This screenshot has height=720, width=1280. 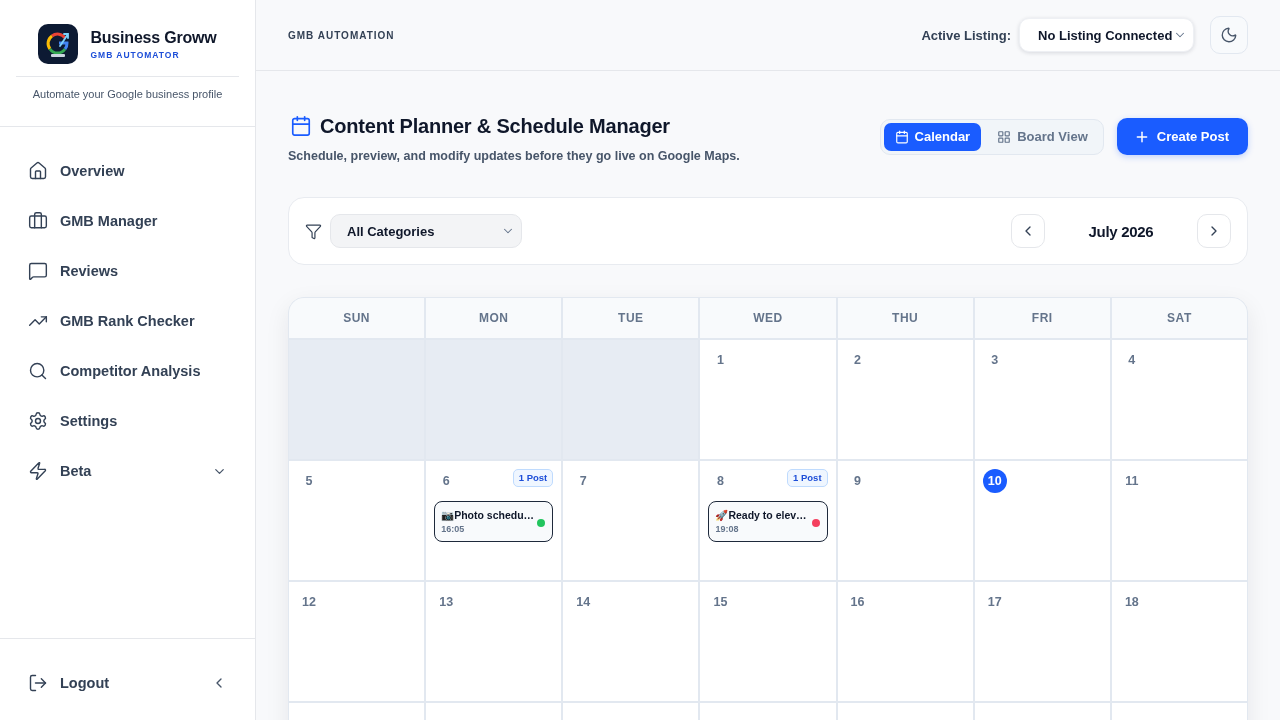 I want to click on briefcase-icon, so click(x=38, y=221).